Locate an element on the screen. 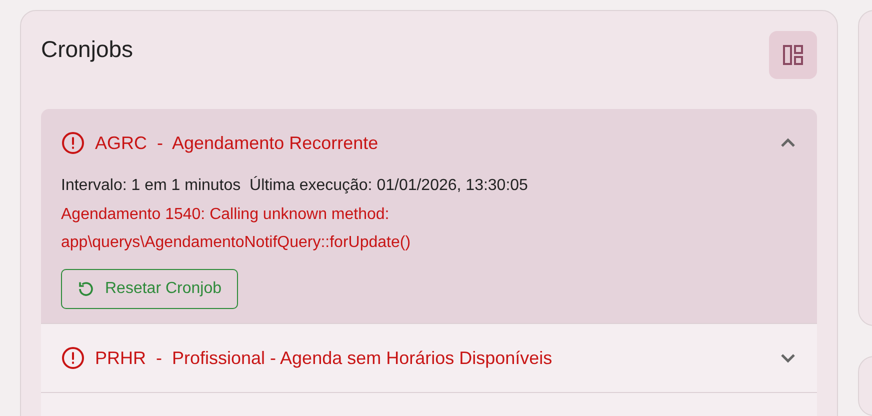  layout-button is located at coordinates (793, 55).